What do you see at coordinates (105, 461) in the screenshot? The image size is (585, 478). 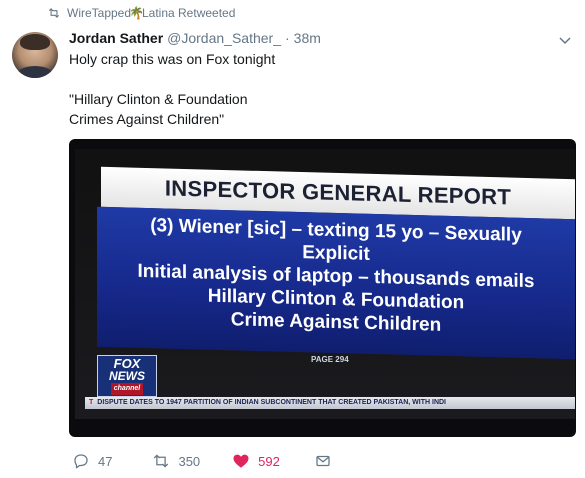 I see `reply-count: 47` at bounding box center [105, 461].